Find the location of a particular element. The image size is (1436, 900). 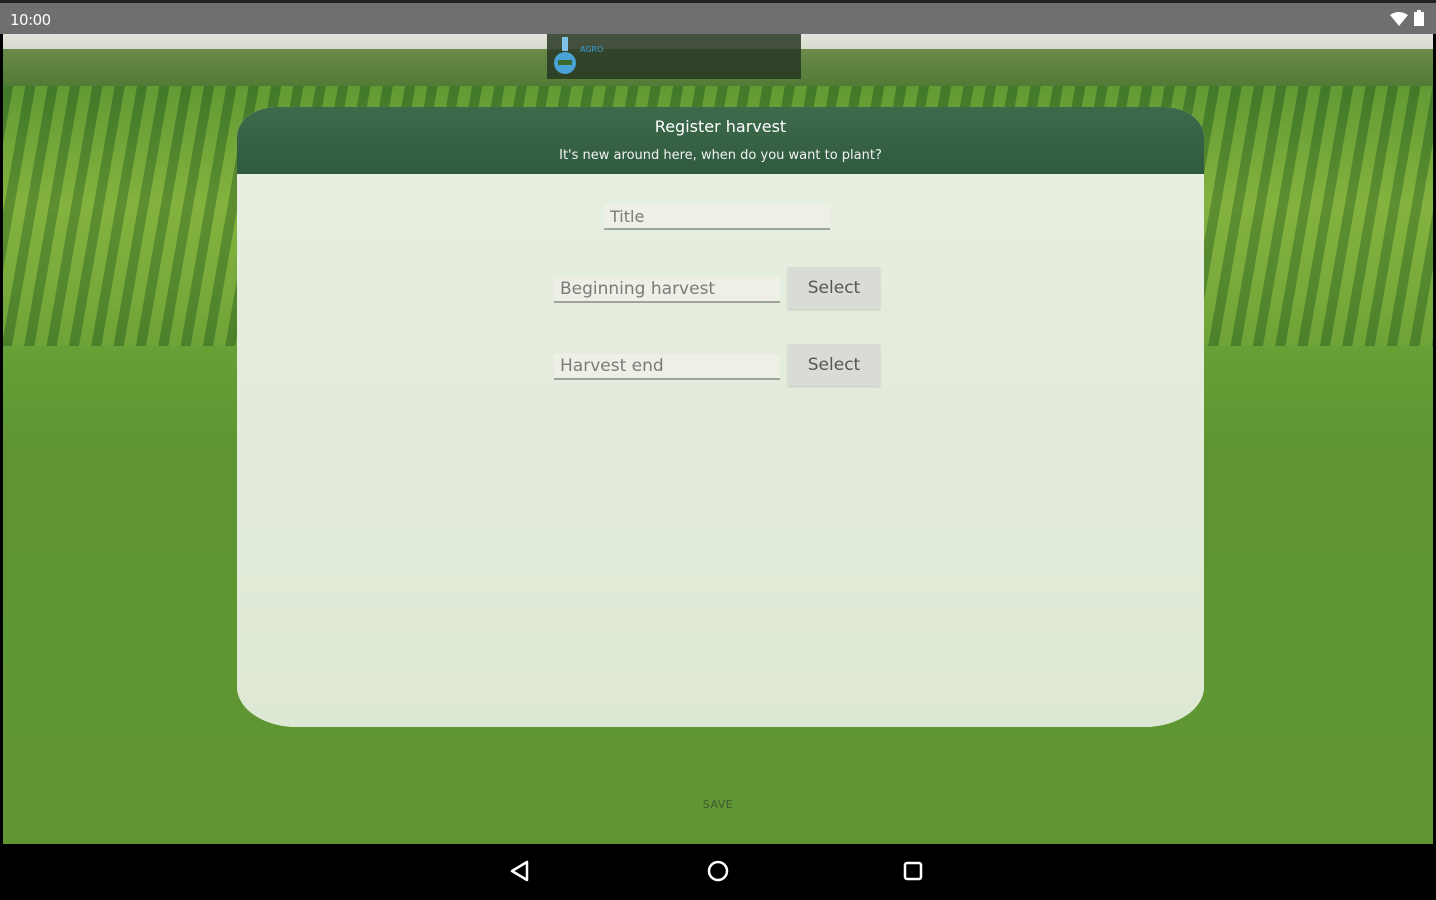

save-button: SAVE is located at coordinates (718, 804).